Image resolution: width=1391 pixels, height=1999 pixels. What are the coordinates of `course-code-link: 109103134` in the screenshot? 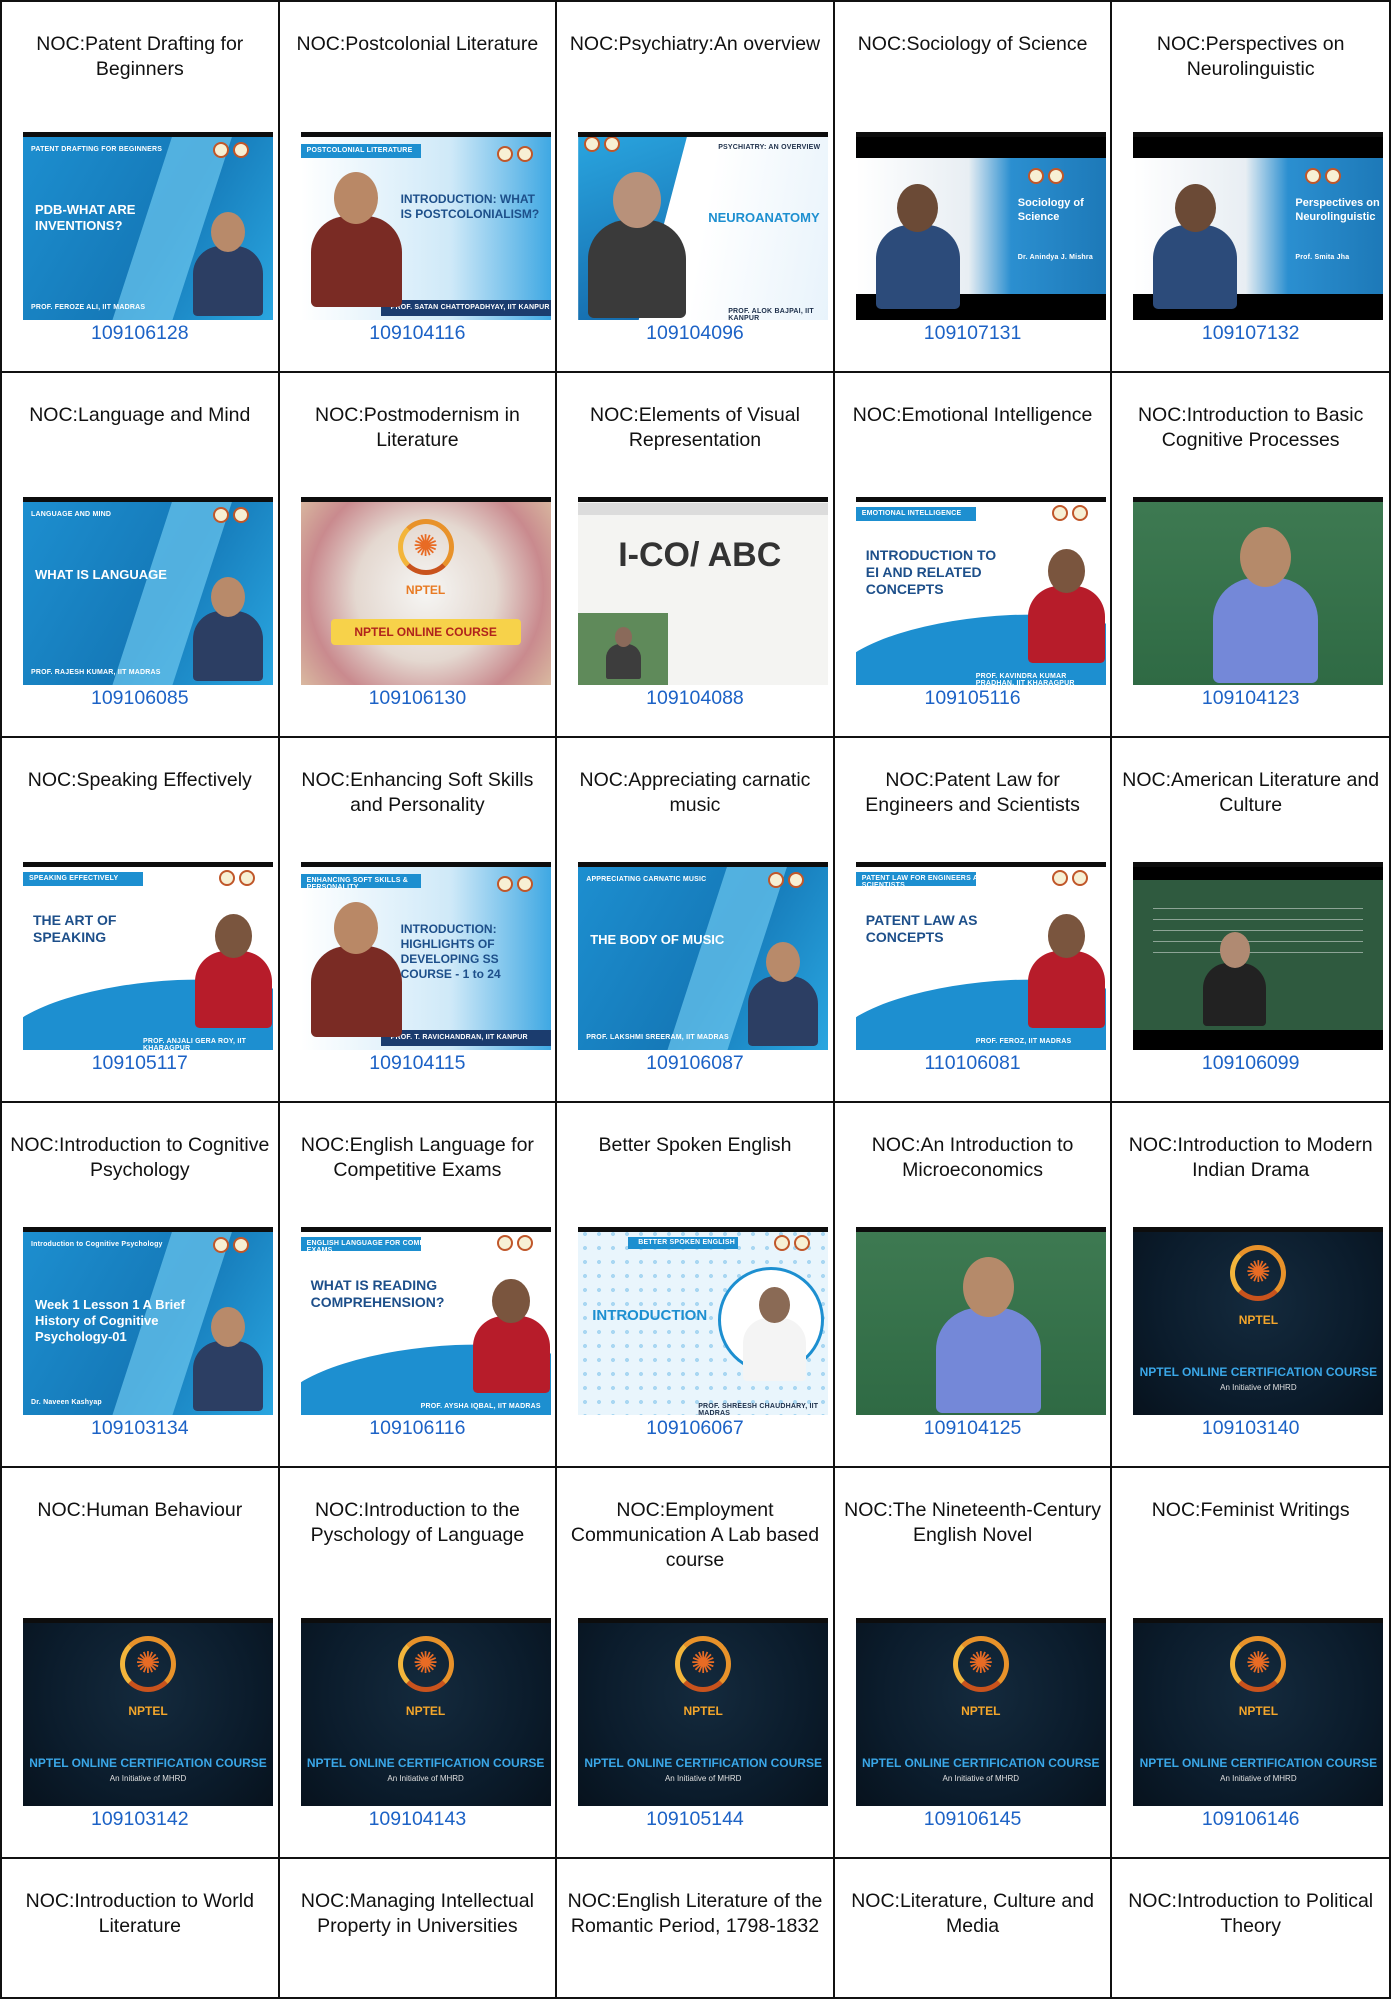 It's located at (140, 1428).